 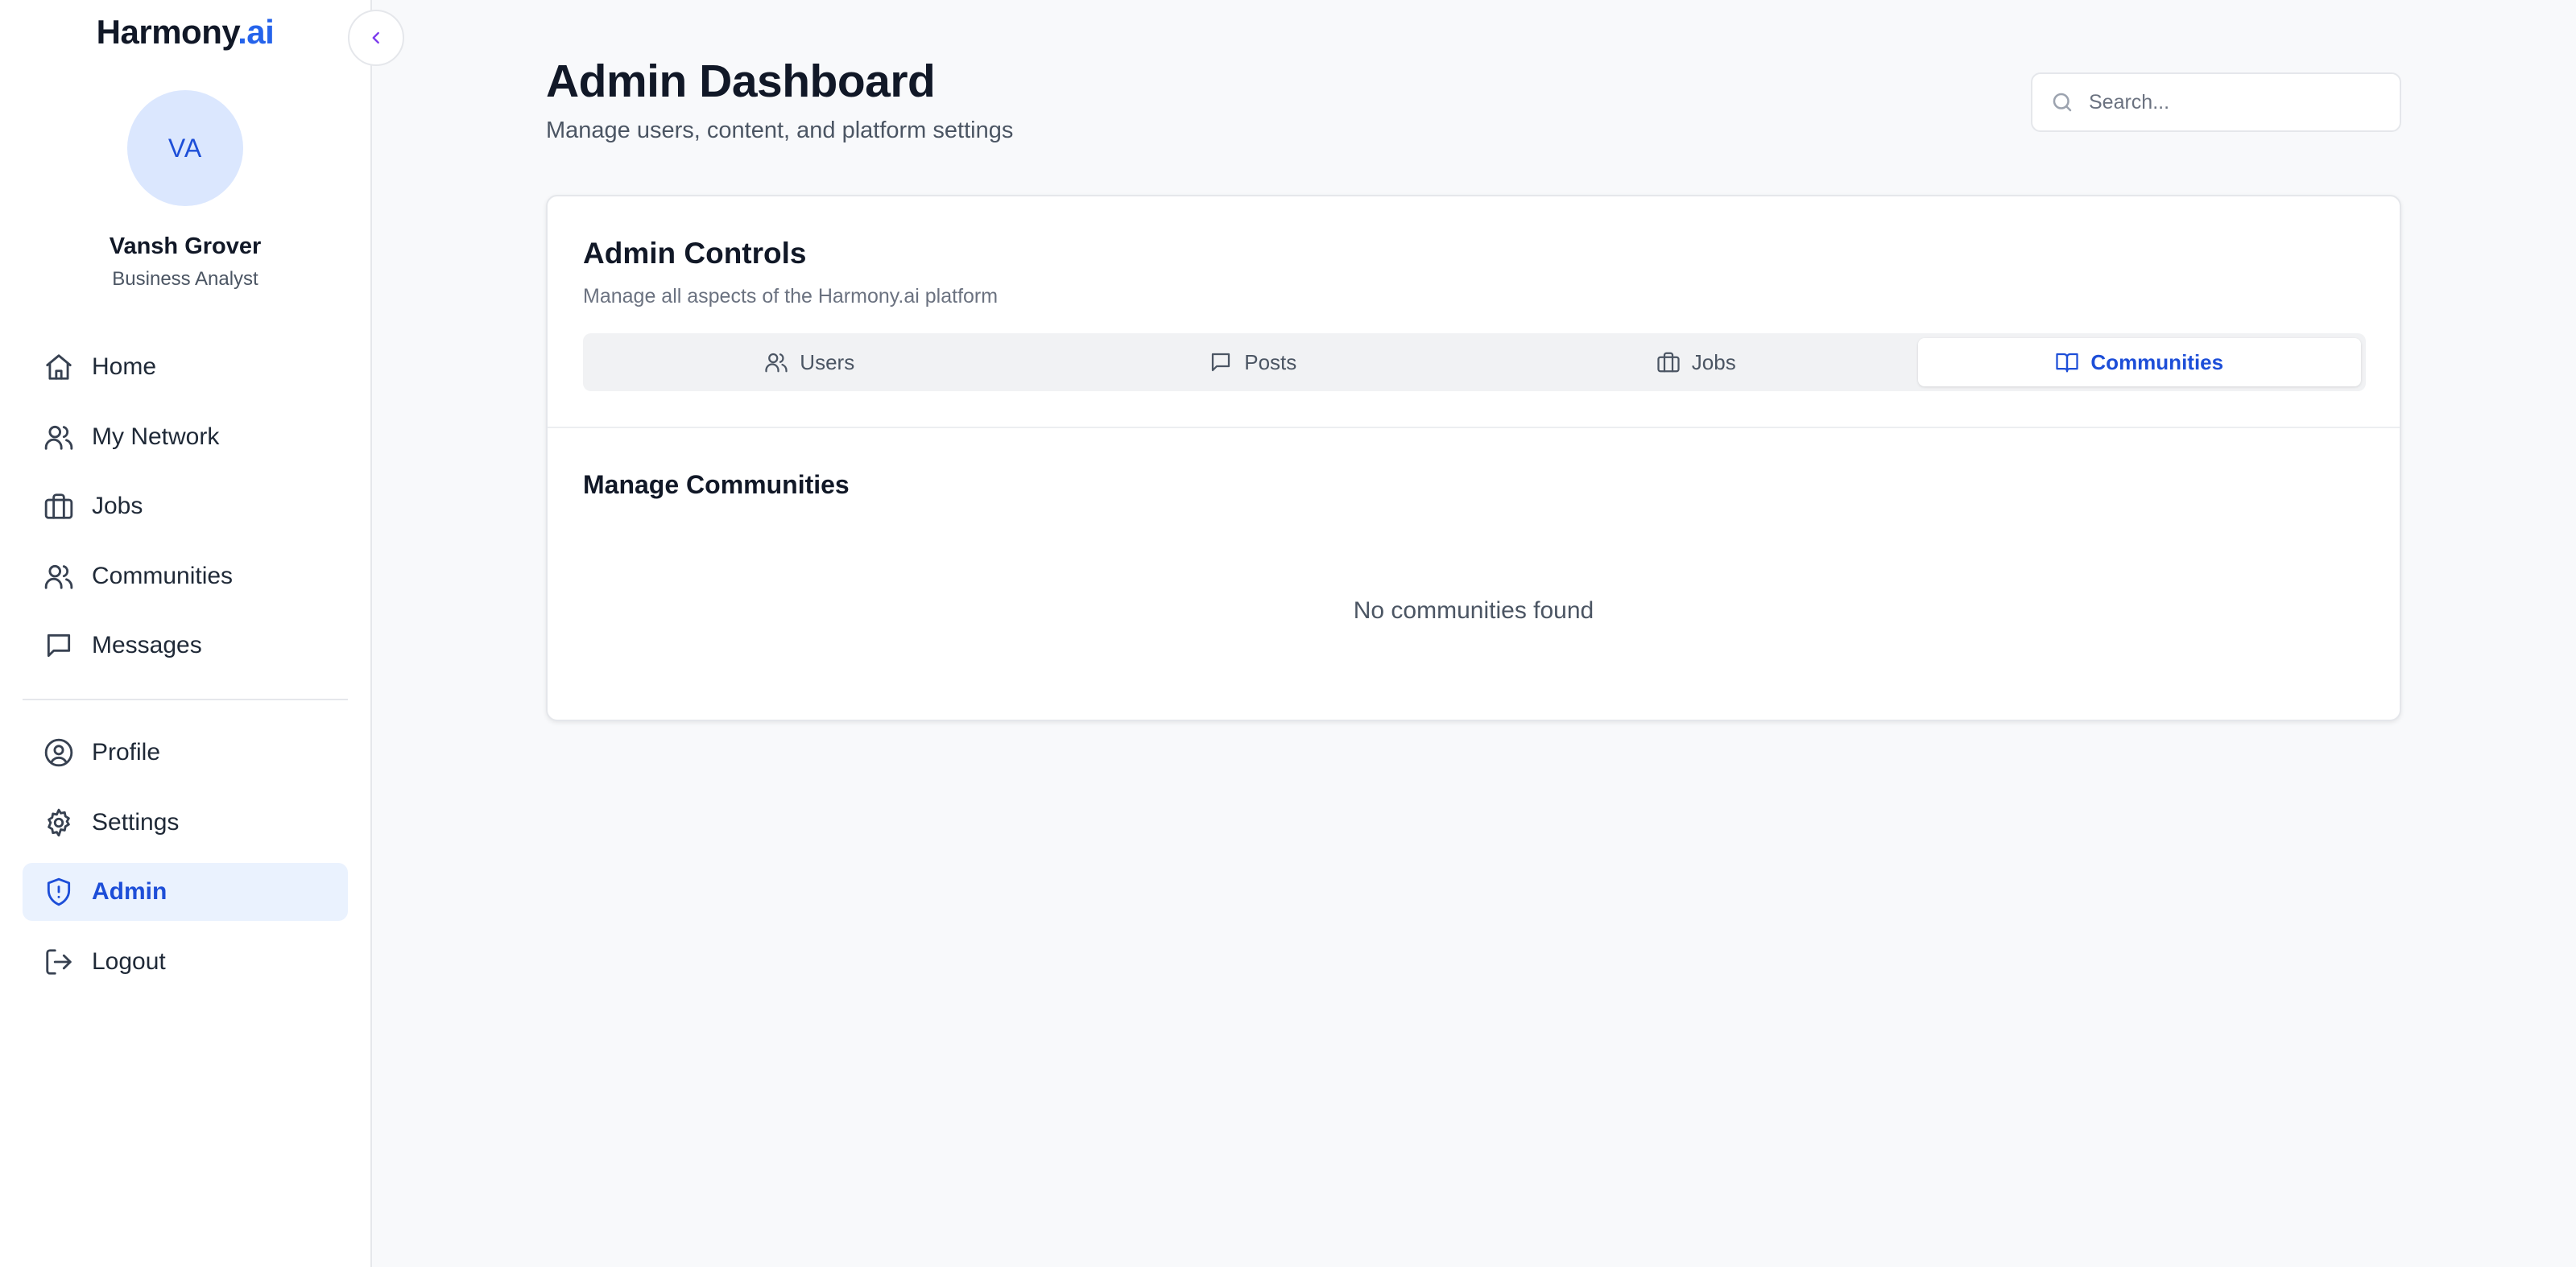 What do you see at coordinates (186, 246) in the screenshot?
I see `user-name: Vansh Grover` at bounding box center [186, 246].